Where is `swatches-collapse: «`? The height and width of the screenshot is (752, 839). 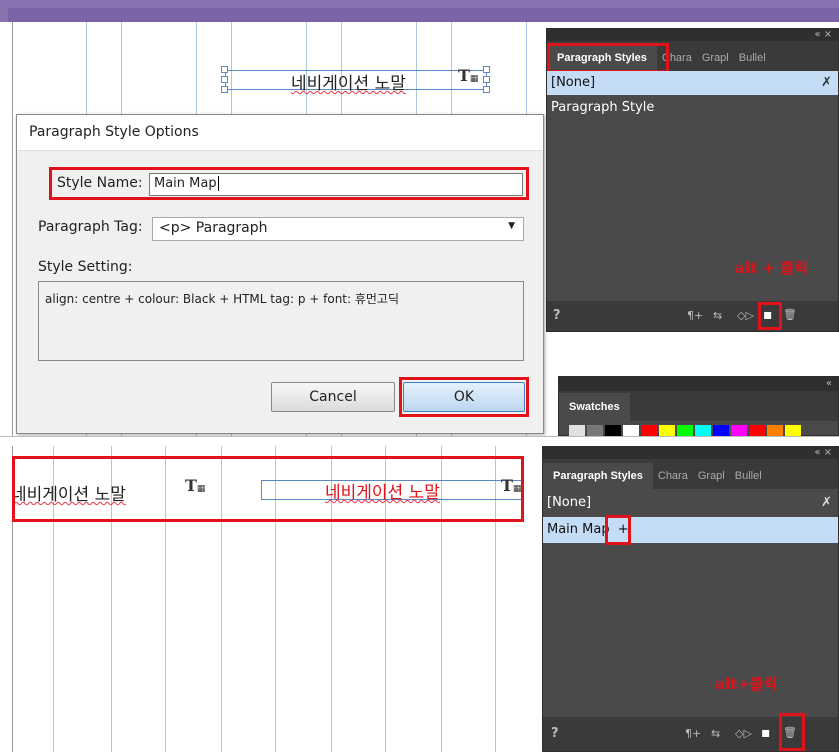 swatches-collapse: « is located at coordinates (698, 384).